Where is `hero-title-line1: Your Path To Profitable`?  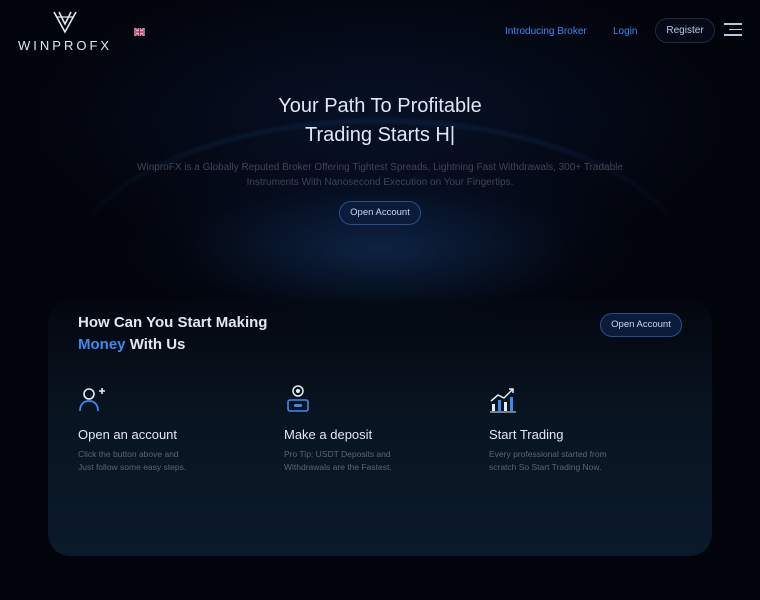 hero-title-line1: Your Path To Profitable is located at coordinates (380, 106).